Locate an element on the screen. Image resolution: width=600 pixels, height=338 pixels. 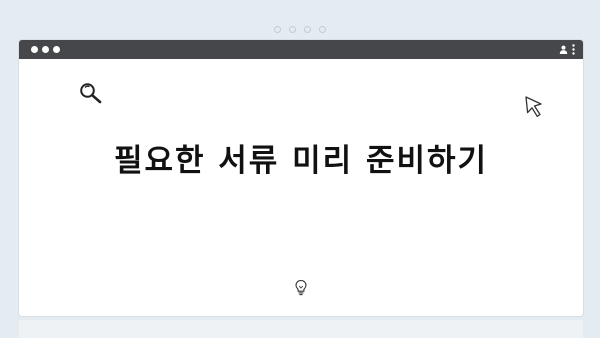
search-icon is located at coordinates (91, 93).